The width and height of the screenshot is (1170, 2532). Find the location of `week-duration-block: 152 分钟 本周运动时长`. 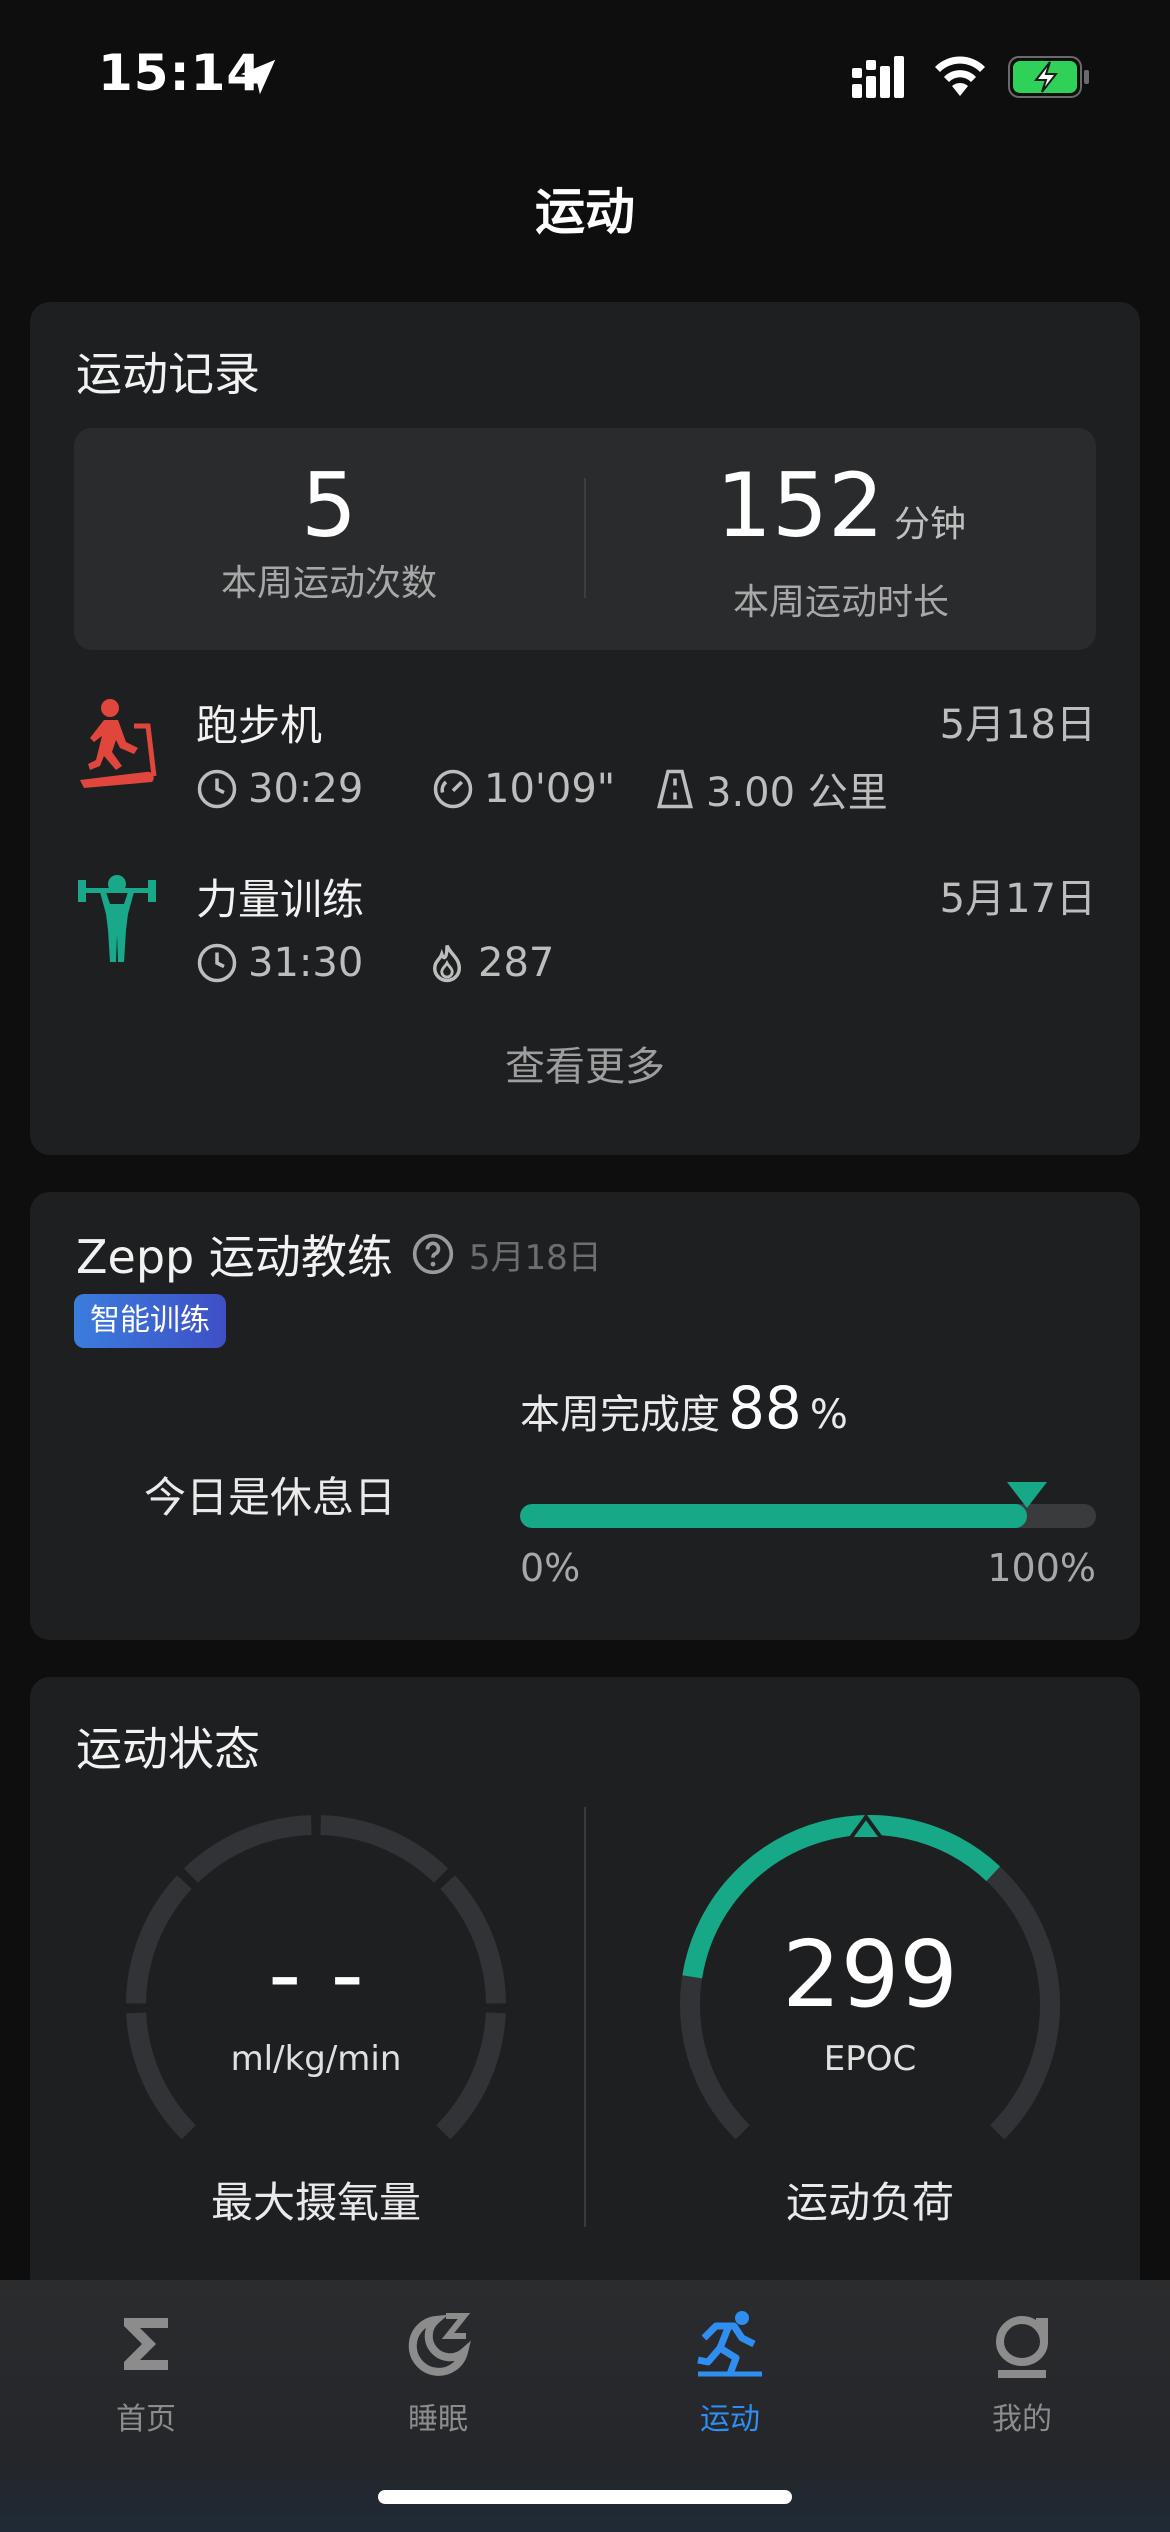

week-duration-block: 152 分钟 本周运动时长 is located at coordinates (841, 541).